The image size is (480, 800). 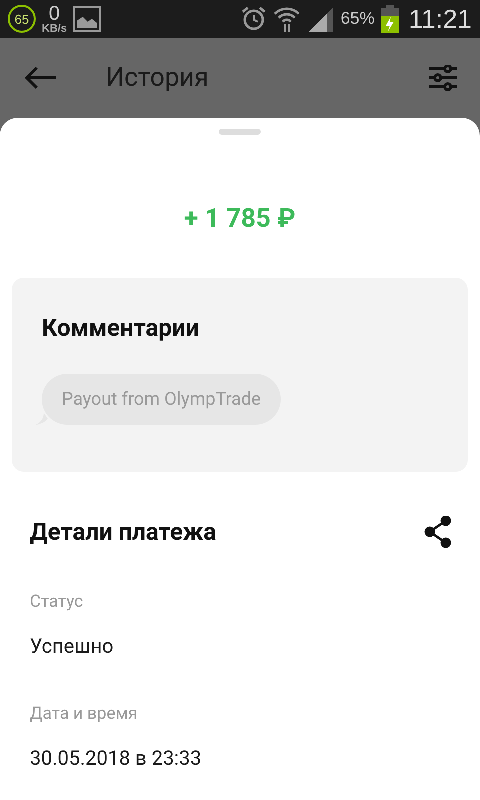 What do you see at coordinates (438, 532) in the screenshot?
I see `share-button` at bounding box center [438, 532].